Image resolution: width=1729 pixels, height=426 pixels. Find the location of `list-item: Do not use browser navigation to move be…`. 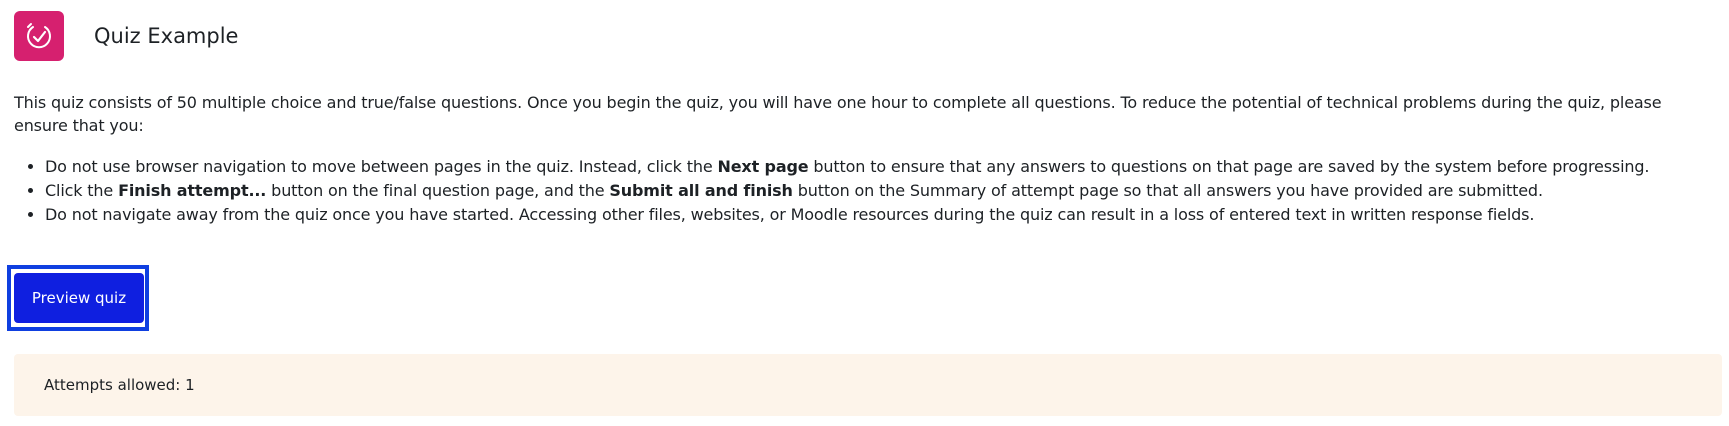

list-item: Do not use browser navigation to move be… is located at coordinates (885, 167).